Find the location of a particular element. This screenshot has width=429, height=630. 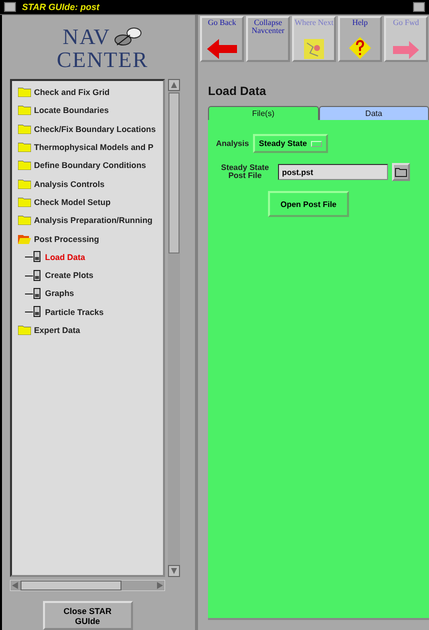

minimize-button is located at coordinates (419, 7).